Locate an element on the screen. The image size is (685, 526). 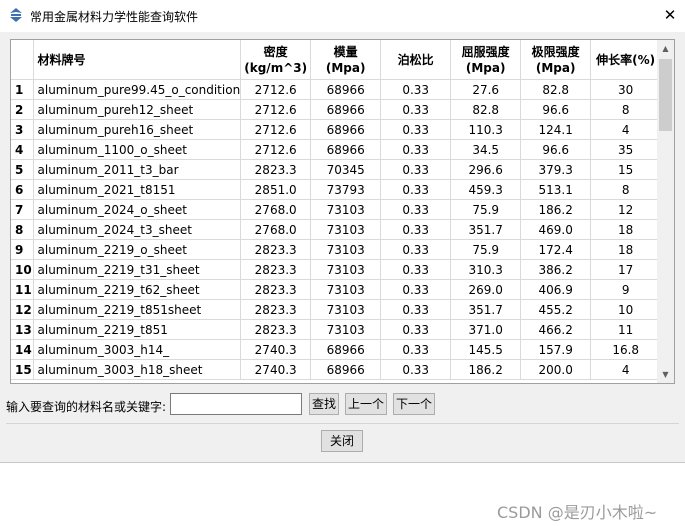
close-icon: ✕ is located at coordinates (670, 15).